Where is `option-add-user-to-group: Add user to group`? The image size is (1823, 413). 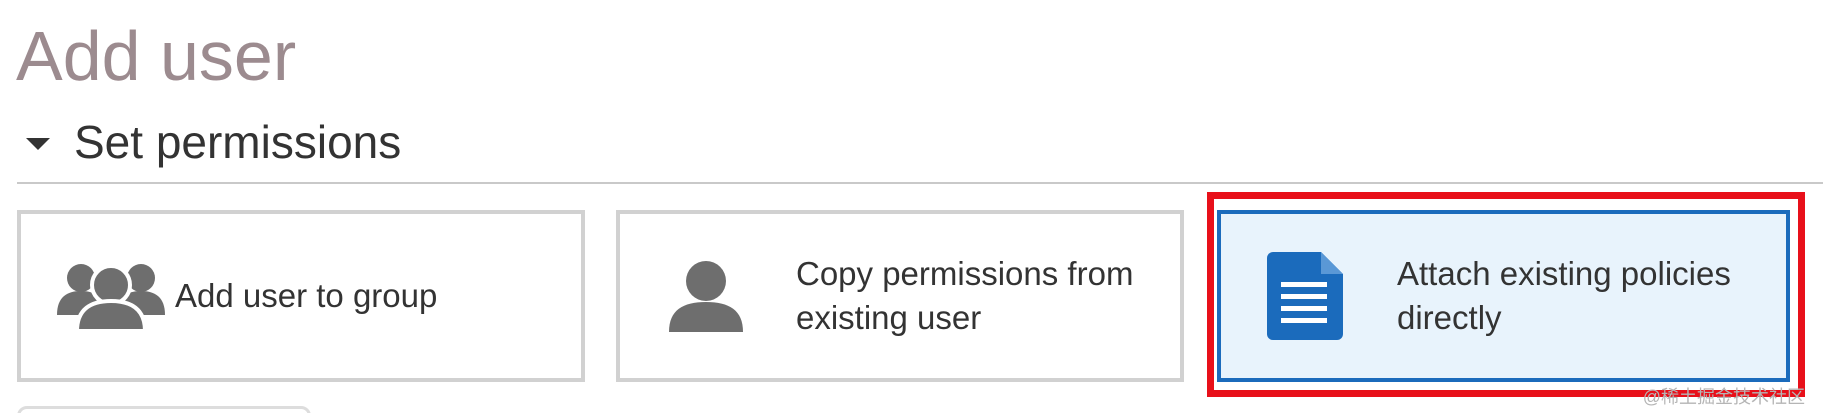
option-add-user-to-group: Add user to group is located at coordinates (301, 296).